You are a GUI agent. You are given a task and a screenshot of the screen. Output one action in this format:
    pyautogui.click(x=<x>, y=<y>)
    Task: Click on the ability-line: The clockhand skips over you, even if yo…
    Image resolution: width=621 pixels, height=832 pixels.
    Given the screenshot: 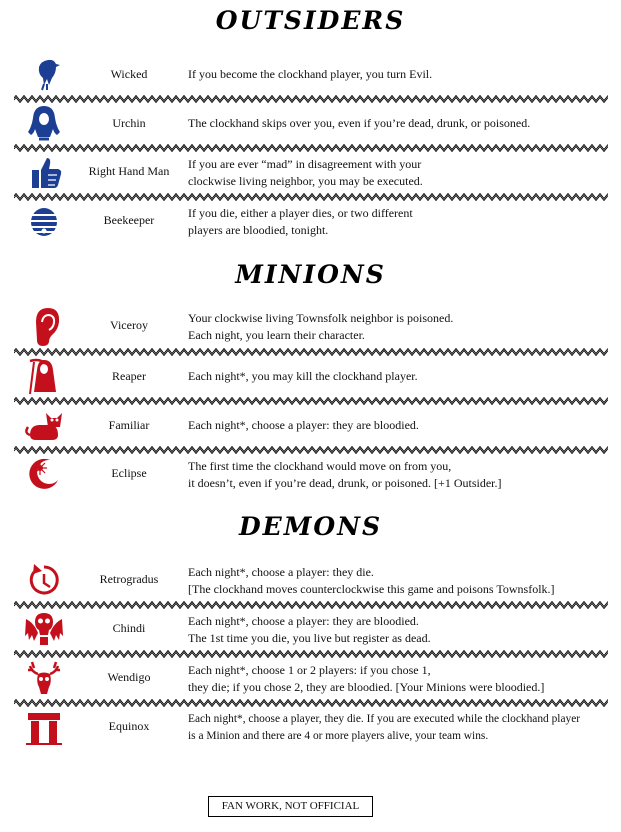 What is the action you would take?
    pyautogui.click(x=359, y=123)
    